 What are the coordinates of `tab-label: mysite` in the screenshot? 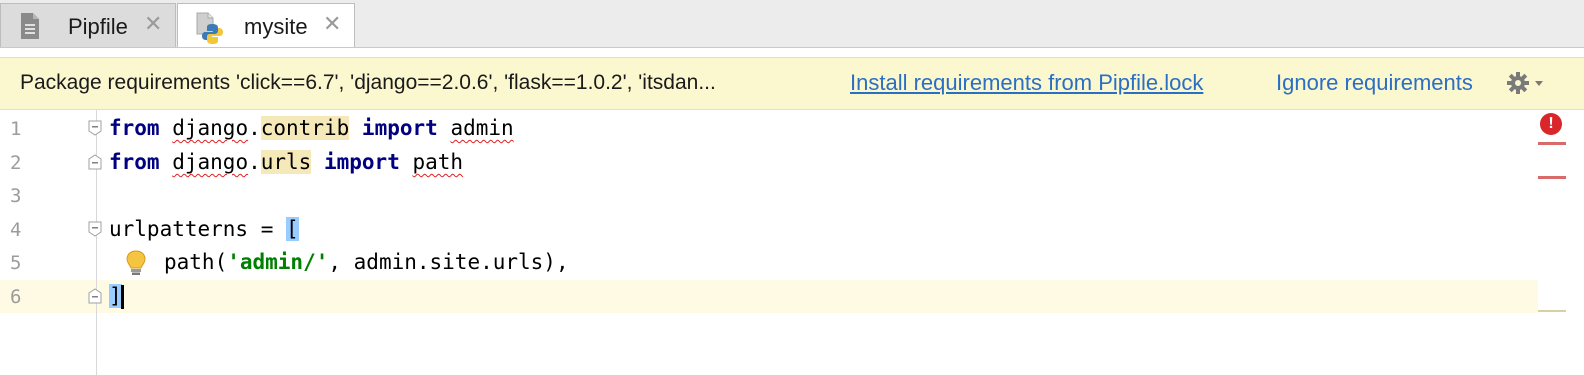 It's located at (276, 26).